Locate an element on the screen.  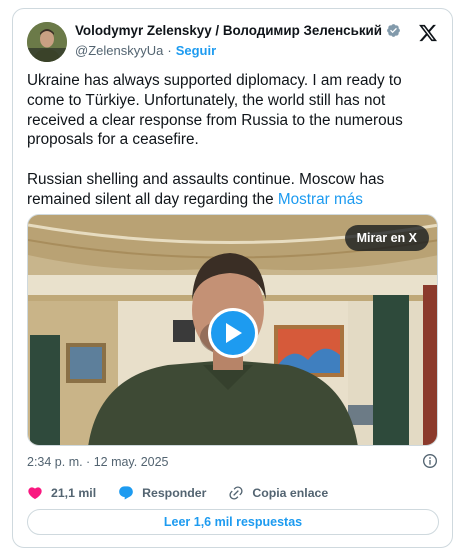
handle-row: @ZelenskyyUa · Seguir is located at coordinates (145, 50).